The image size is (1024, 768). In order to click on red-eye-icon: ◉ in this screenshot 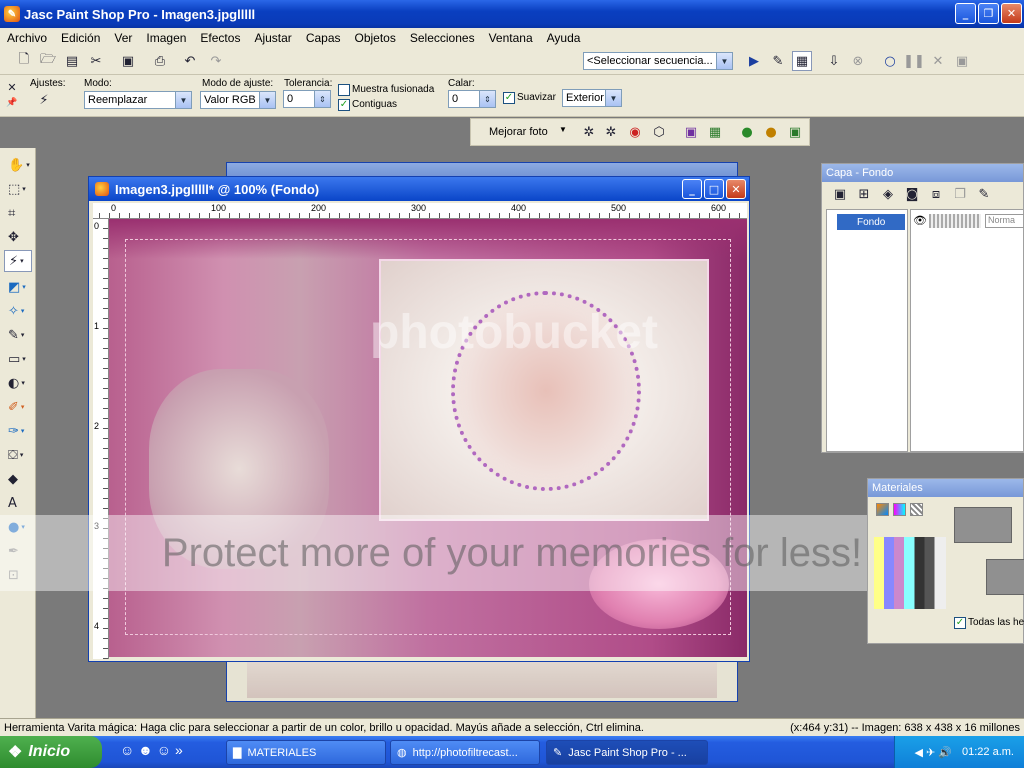, I will do `click(635, 132)`.